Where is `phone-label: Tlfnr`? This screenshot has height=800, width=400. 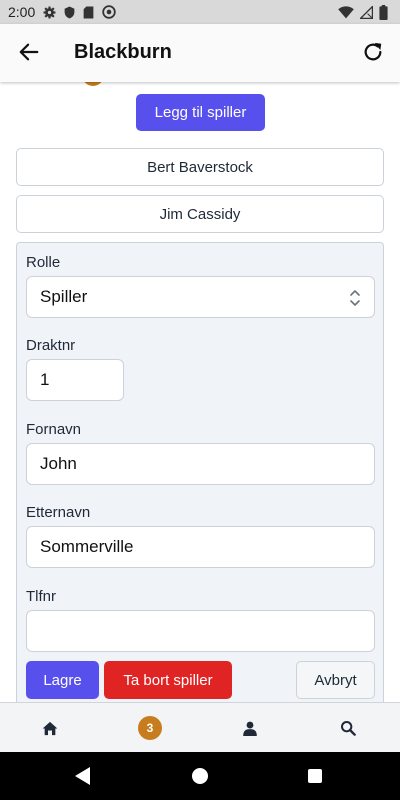 phone-label: Tlfnr is located at coordinates (41, 596).